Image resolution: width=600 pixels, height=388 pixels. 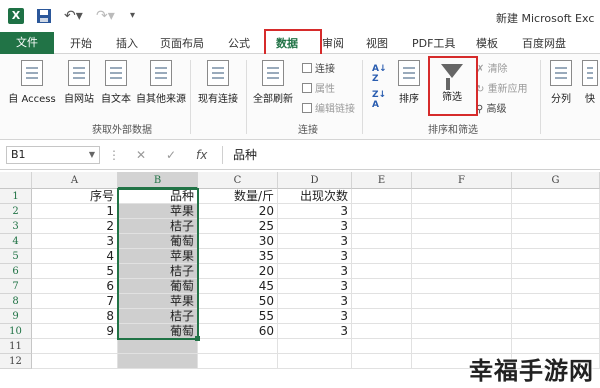 I want to click on cell-d7: 3, so click(x=315, y=286).